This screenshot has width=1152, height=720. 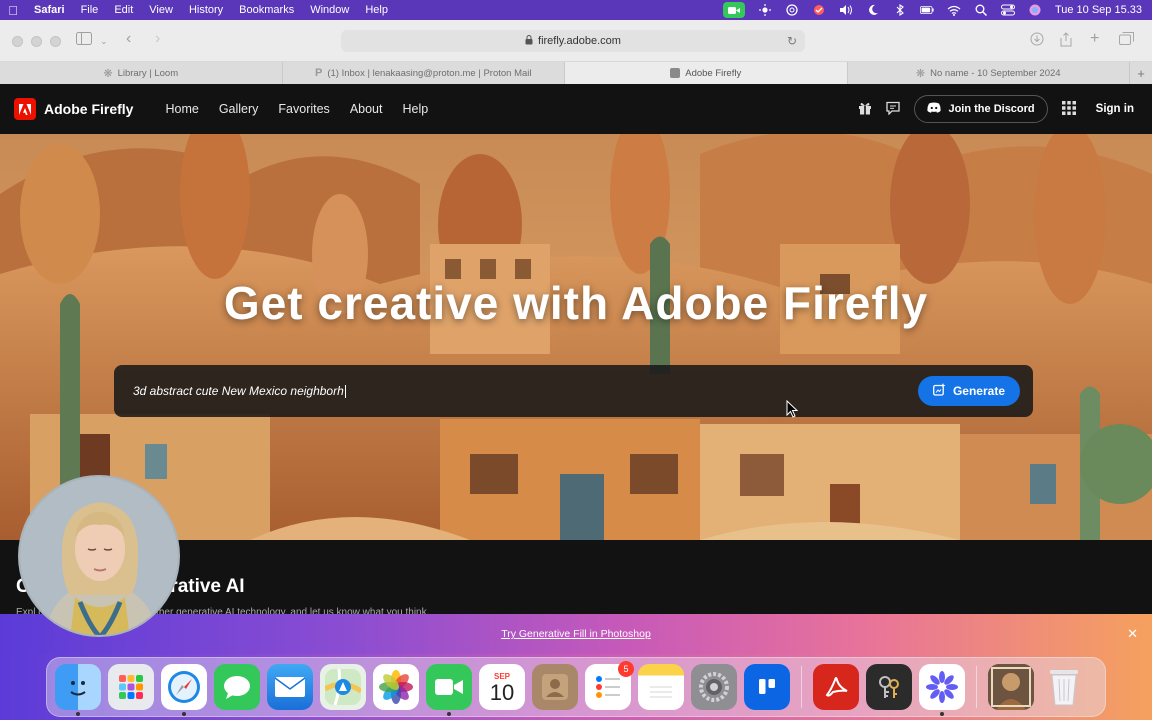 What do you see at coordinates (792, 409) in the screenshot?
I see `mouse-pointer-icon` at bounding box center [792, 409].